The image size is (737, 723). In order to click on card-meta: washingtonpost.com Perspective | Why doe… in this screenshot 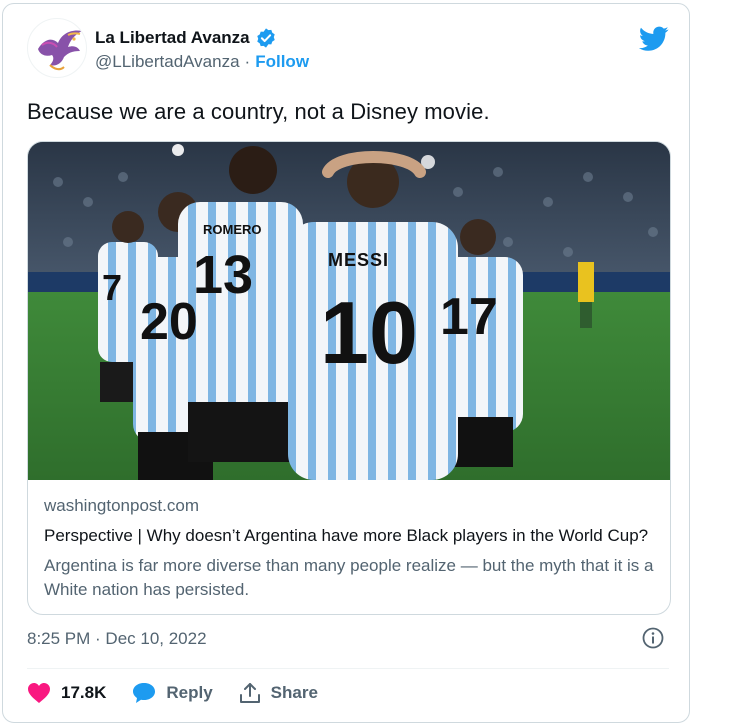, I will do `click(350, 549)`.